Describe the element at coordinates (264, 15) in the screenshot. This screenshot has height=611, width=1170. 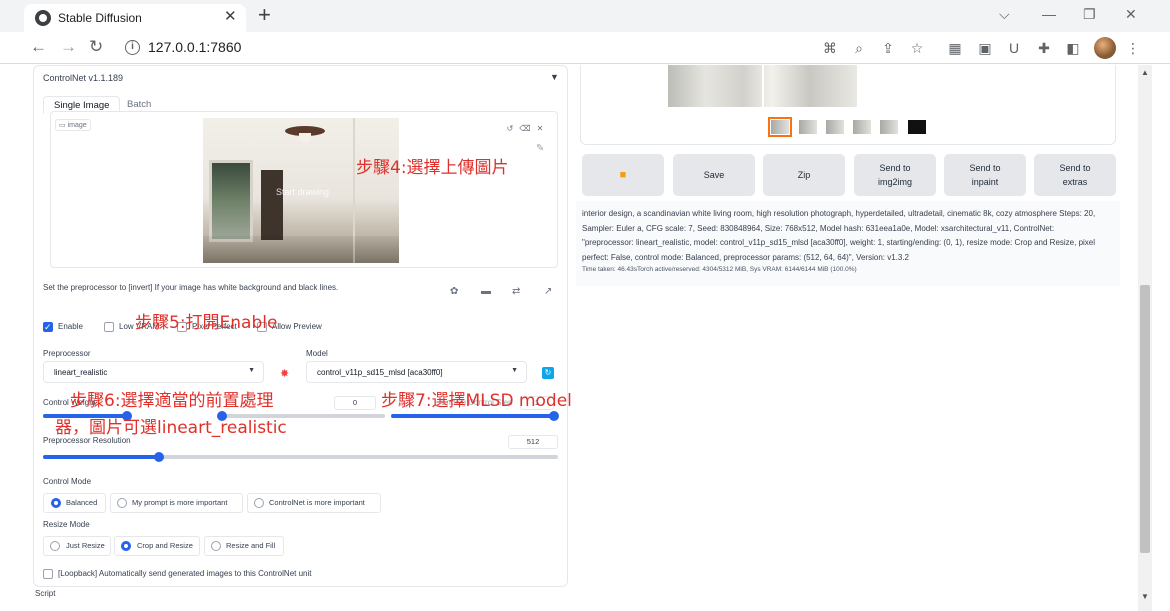
I see `new-tab-button: +` at that location.